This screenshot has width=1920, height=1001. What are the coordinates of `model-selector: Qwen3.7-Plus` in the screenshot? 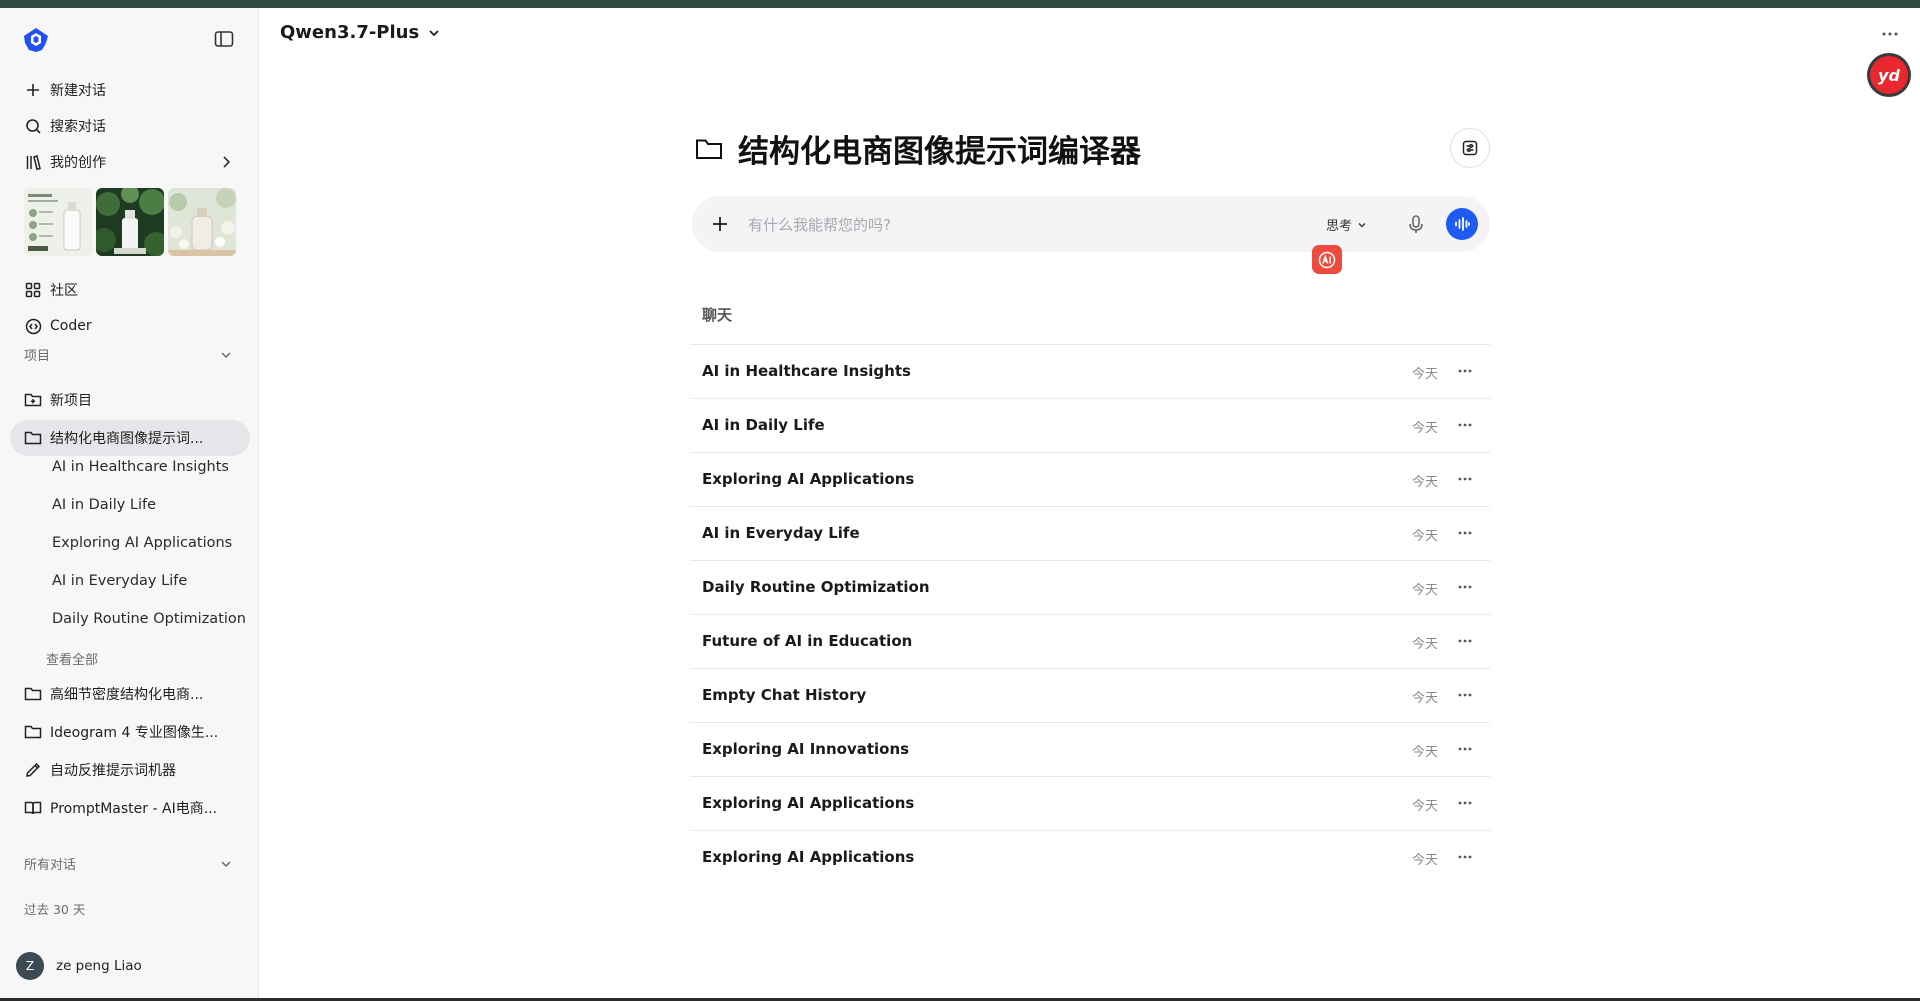 It's located at (360, 32).